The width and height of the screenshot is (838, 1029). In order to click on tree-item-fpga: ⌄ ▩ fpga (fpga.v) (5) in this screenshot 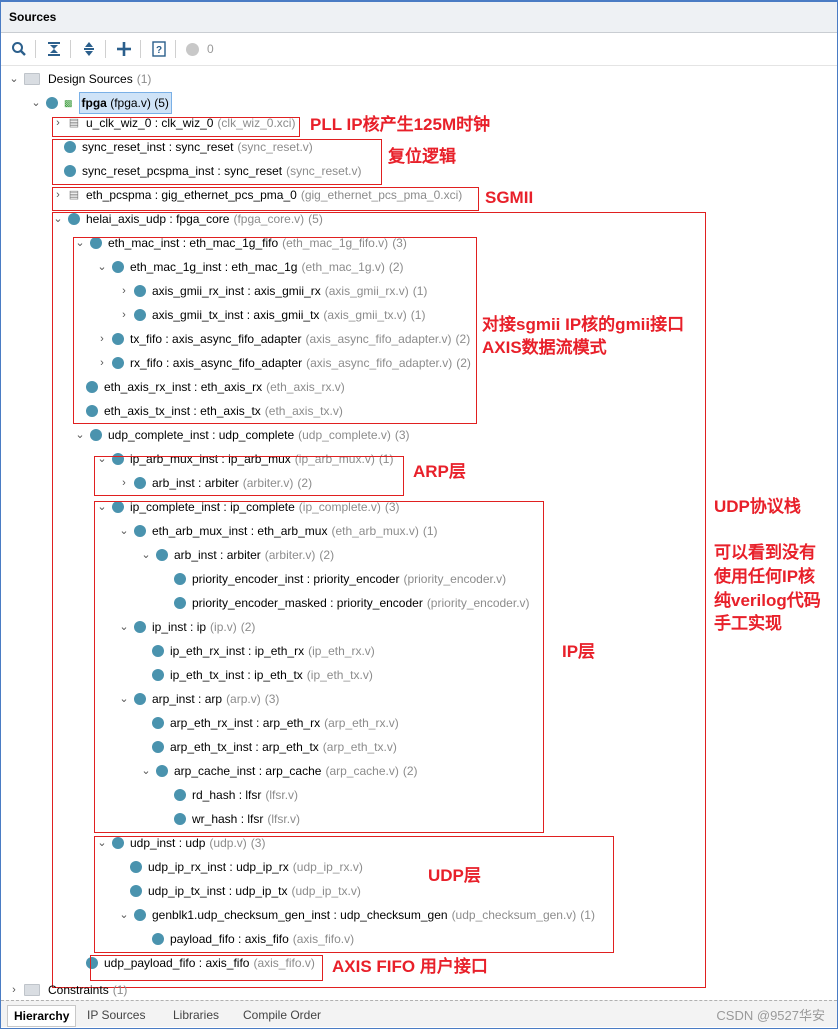, I will do `click(101, 103)`.